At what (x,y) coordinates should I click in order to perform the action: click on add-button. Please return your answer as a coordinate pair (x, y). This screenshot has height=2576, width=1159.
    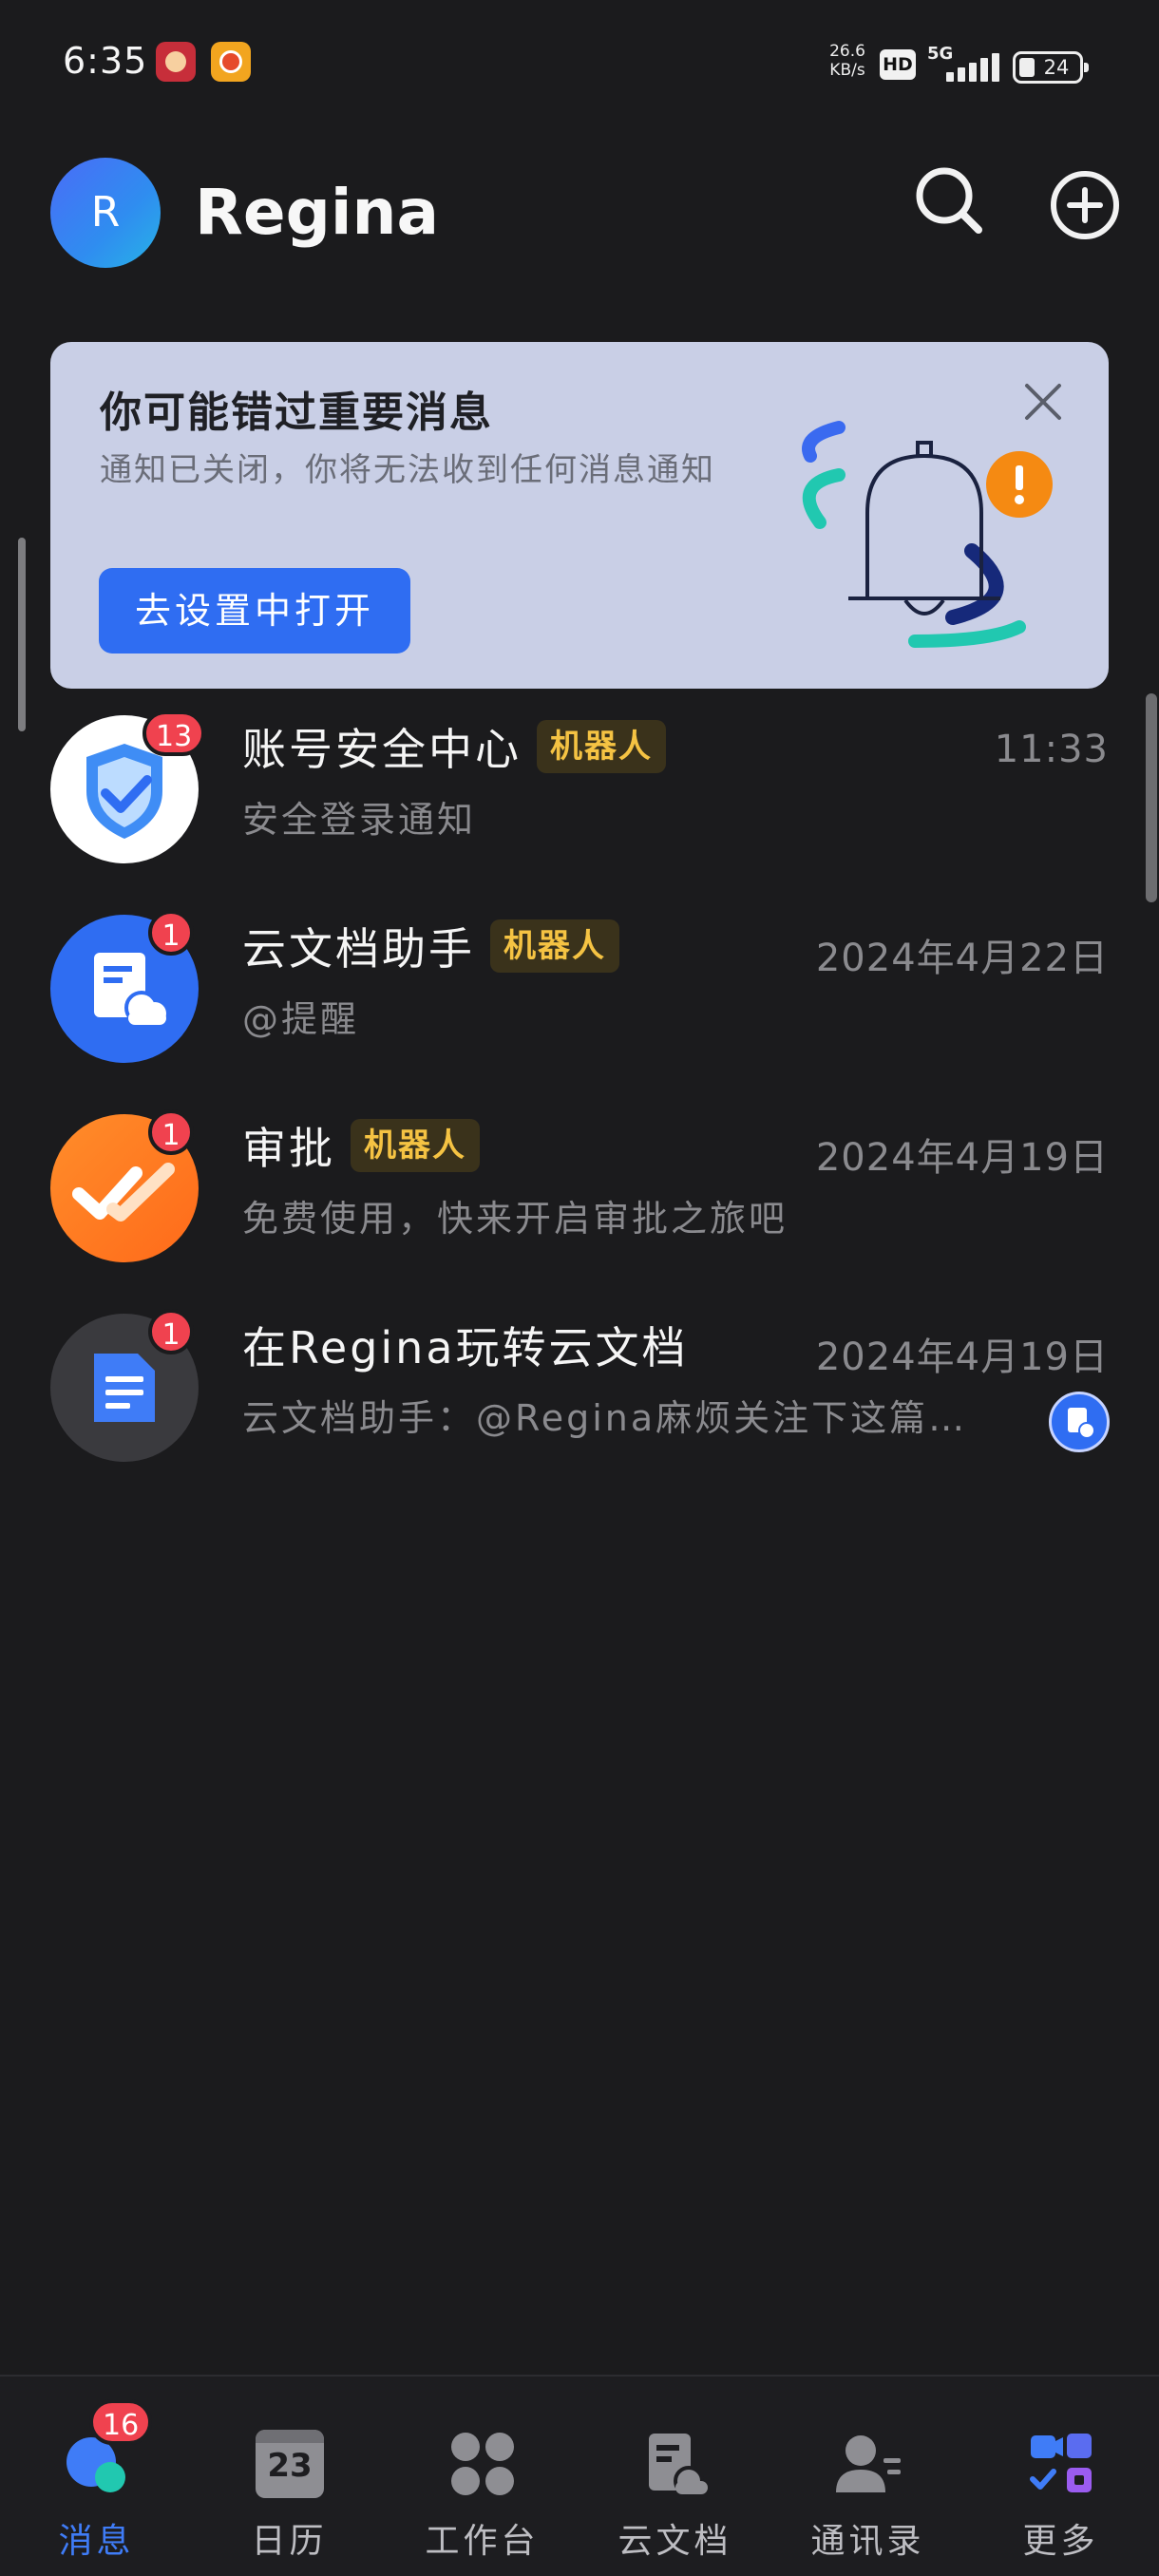
    Looking at the image, I should click on (1085, 205).